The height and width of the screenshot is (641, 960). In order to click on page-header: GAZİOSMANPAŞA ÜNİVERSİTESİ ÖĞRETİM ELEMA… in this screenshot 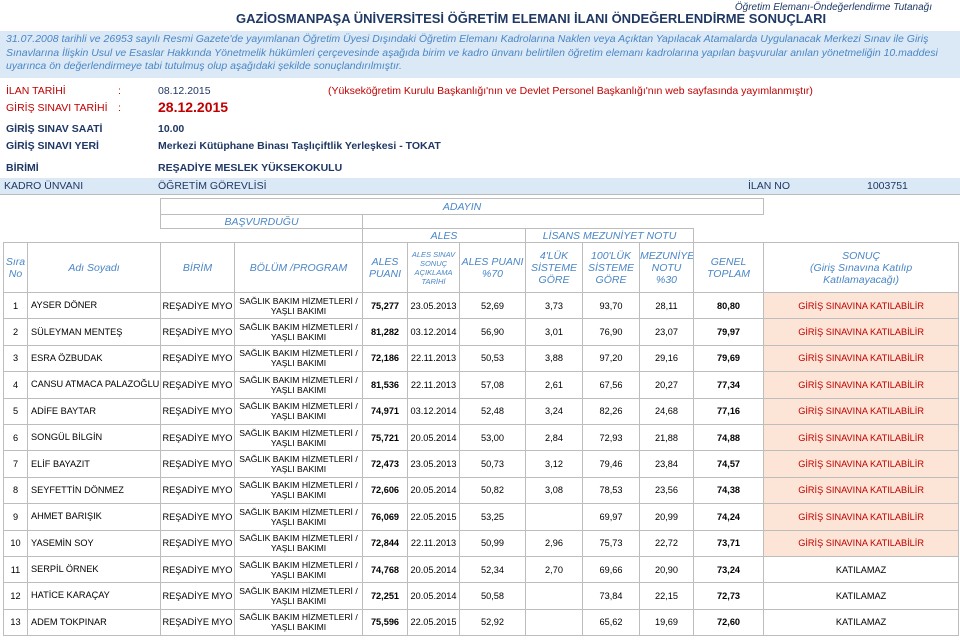, I will do `click(480, 15)`.